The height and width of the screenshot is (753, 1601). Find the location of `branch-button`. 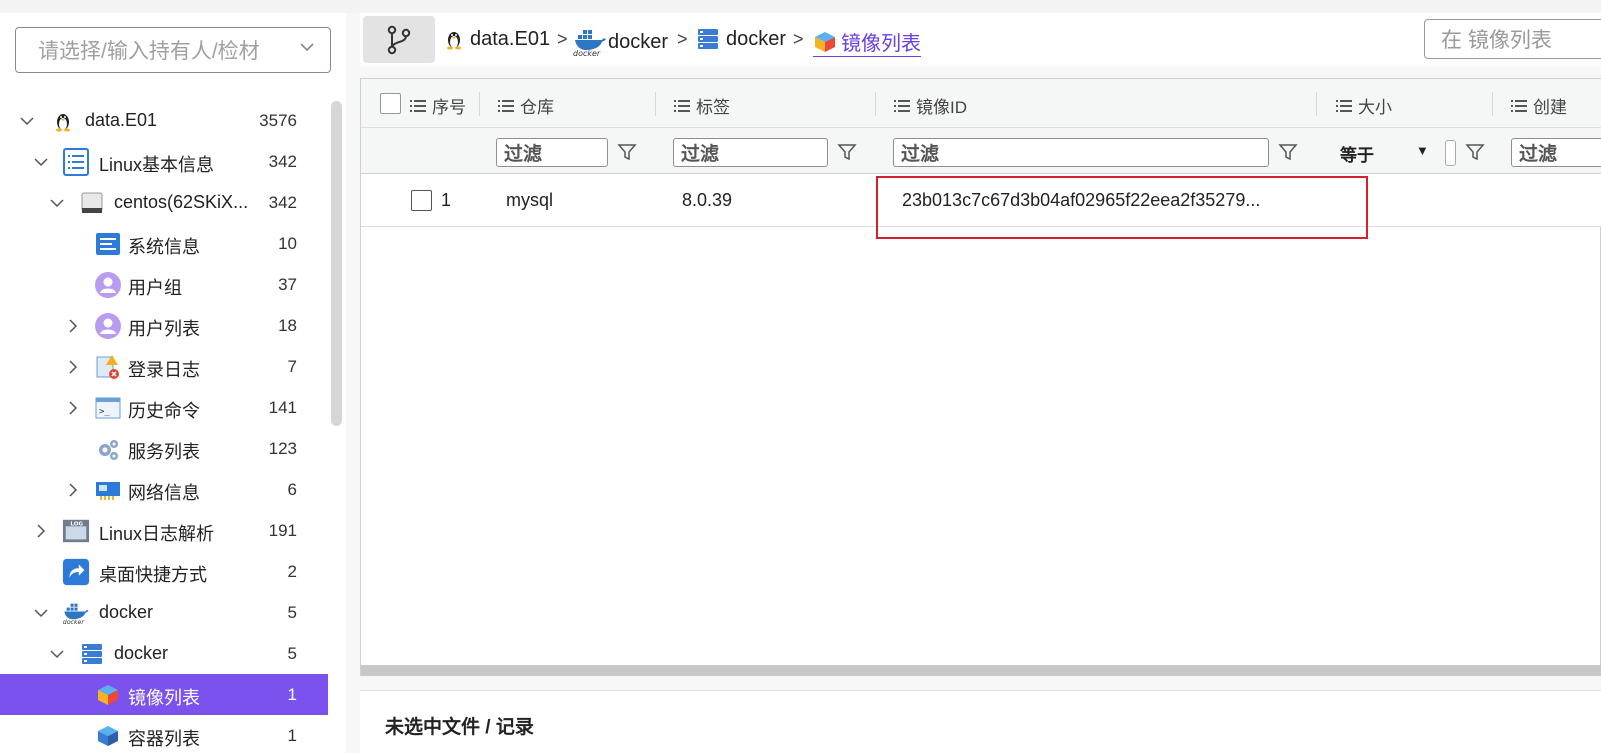

branch-button is located at coordinates (399, 39).